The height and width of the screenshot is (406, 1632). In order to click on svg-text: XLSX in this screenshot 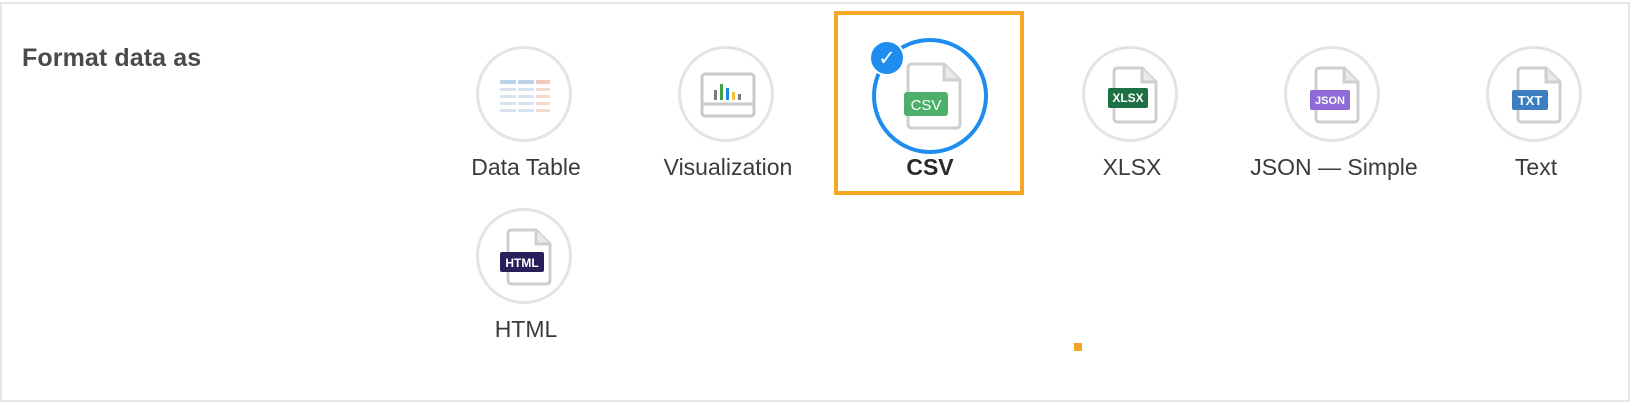, I will do `click(1127, 98)`.